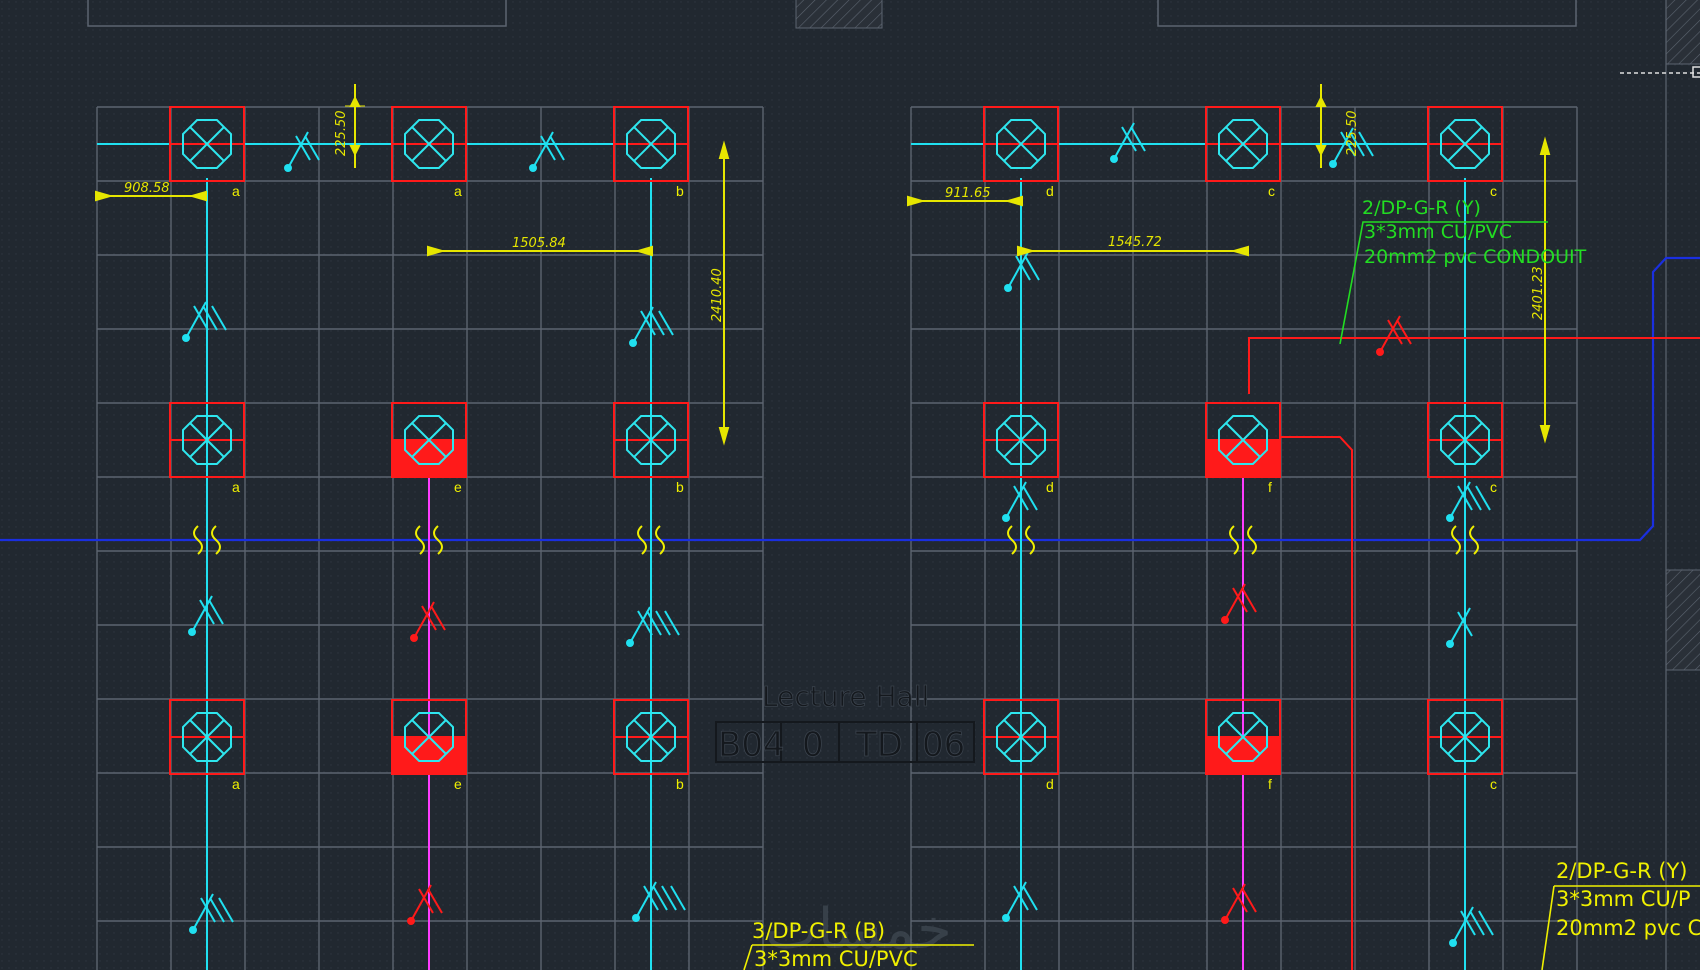 Image resolution: width=1700 pixels, height=970 pixels. Describe the element at coordinates (879, 745) in the screenshot. I see `room-code-3: TD` at that location.